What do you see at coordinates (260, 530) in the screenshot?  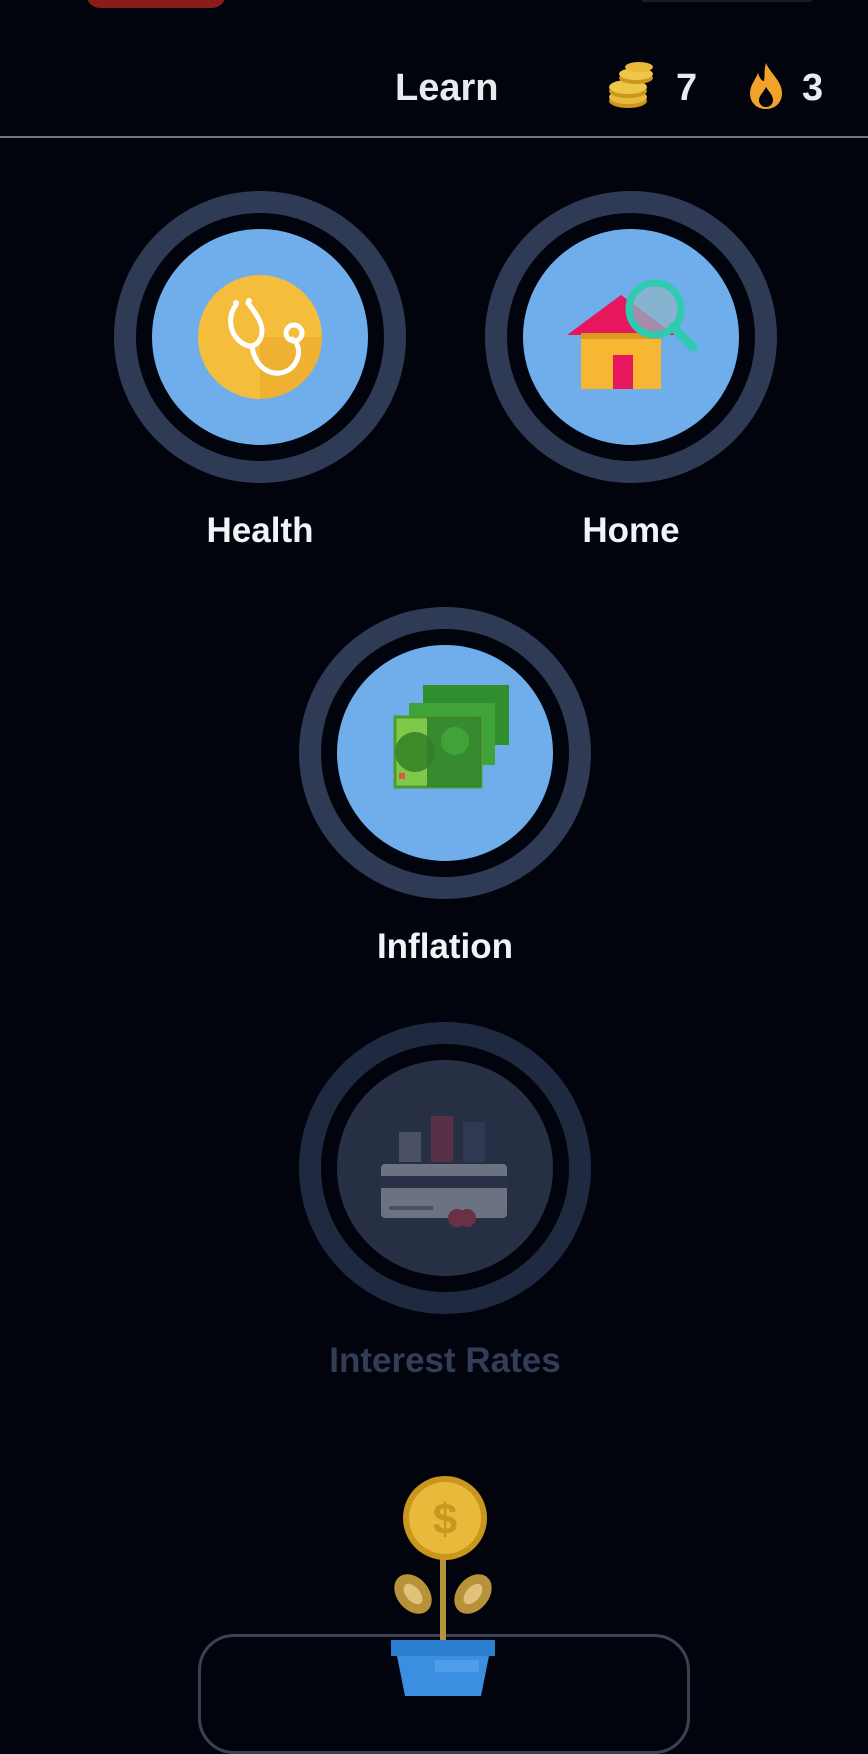 I see `lesson-label-health: Health` at bounding box center [260, 530].